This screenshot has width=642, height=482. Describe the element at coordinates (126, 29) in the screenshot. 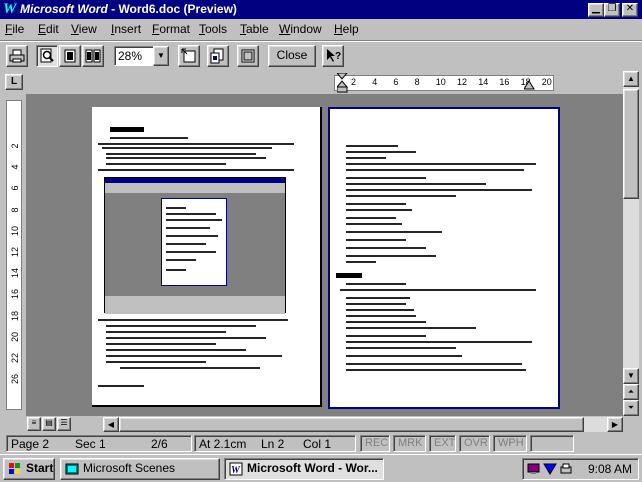

I see `menu-insert: Insert` at that location.